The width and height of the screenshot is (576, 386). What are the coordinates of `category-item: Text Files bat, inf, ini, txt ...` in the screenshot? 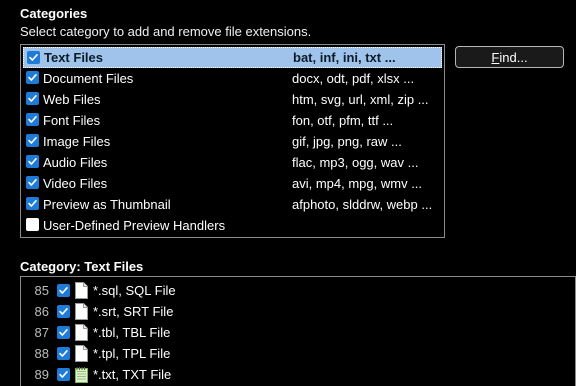 It's located at (232, 57).